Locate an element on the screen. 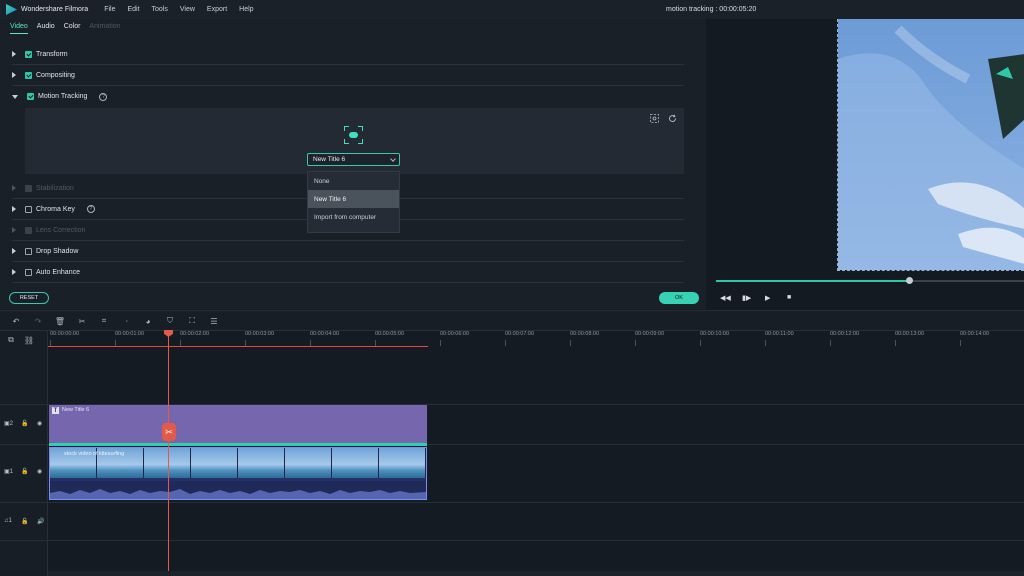 This screenshot has width=1024, height=576. preview-scrubber-progress is located at coordinates (812, 281).